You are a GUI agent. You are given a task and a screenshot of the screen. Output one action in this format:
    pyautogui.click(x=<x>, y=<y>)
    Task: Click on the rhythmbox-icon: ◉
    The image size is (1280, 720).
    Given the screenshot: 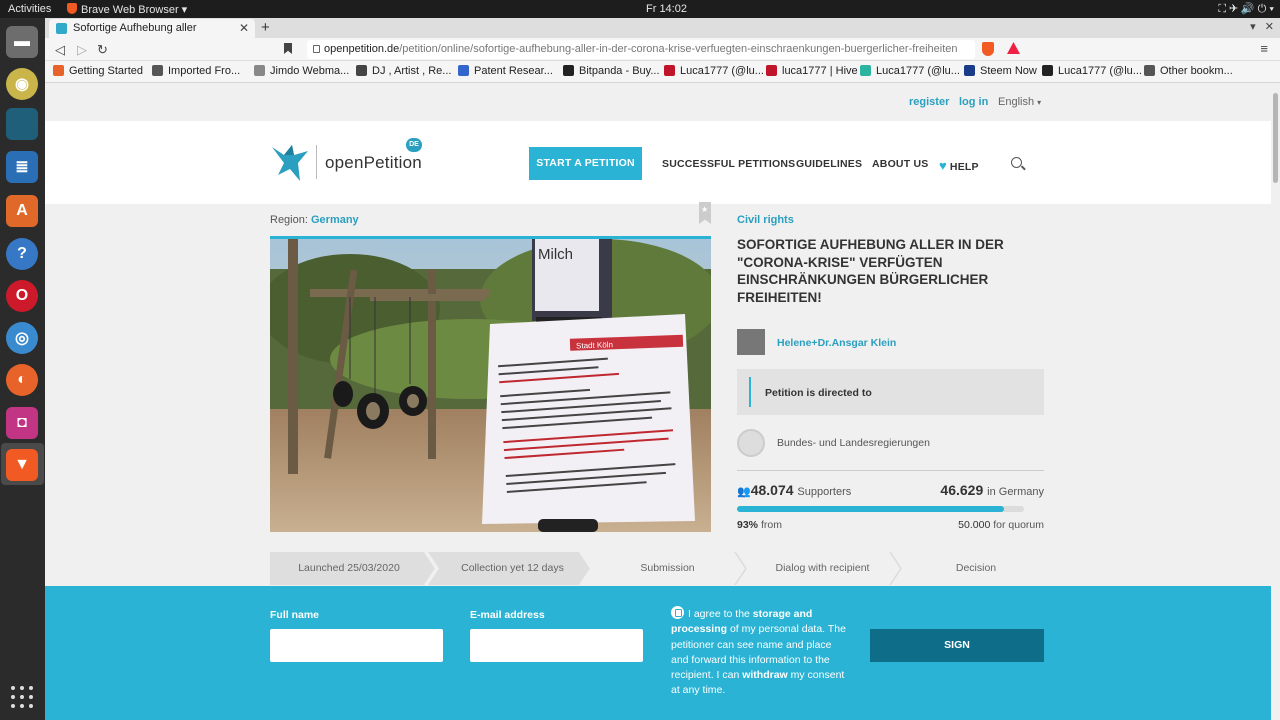 What is the action you would take?
    pyautogui.click(x=22, y=84)
    